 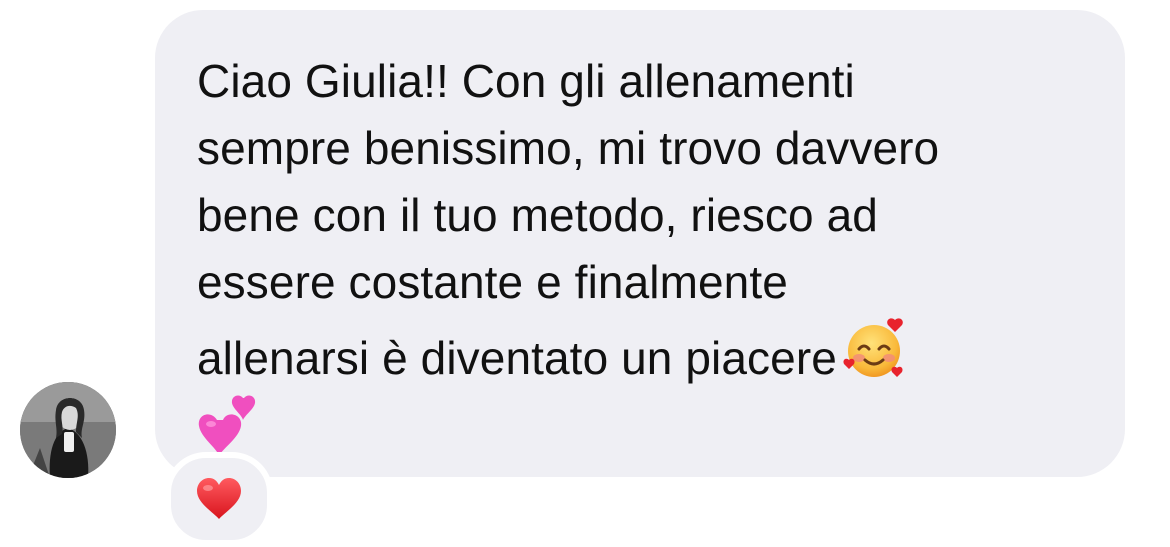 What do you see at coordinates (526, 81) in the screenshot?
I see `message-line: Ciao Giulia!! Con gli allenamenti` at bounding box center [526, 81].